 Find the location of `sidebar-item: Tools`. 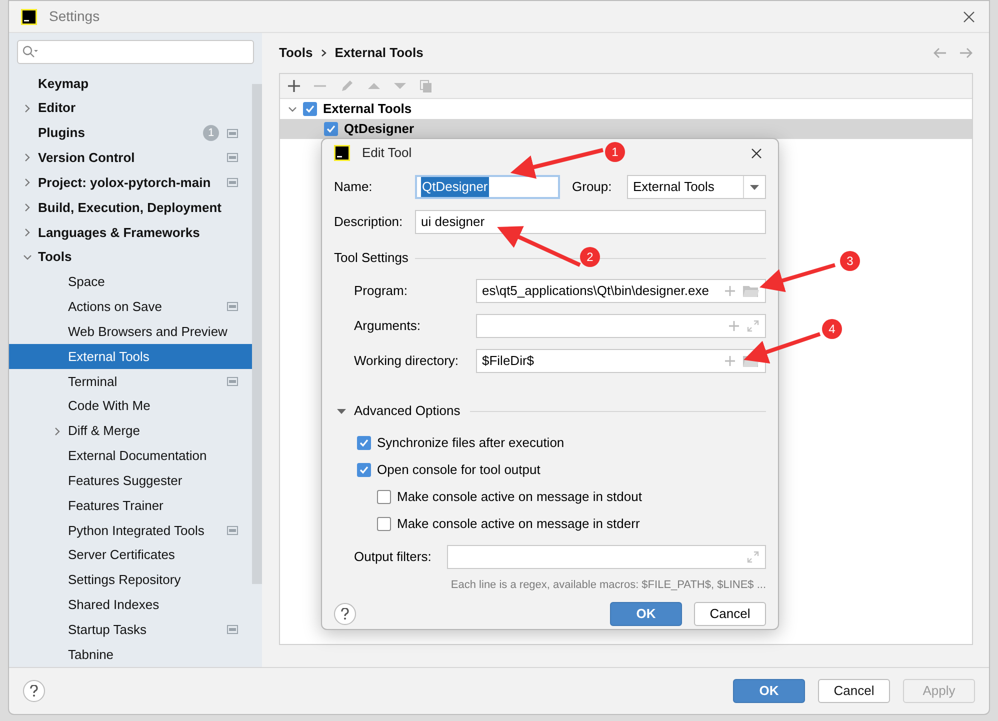

sidebar-item: Tools is located at coordinates (130, 257).